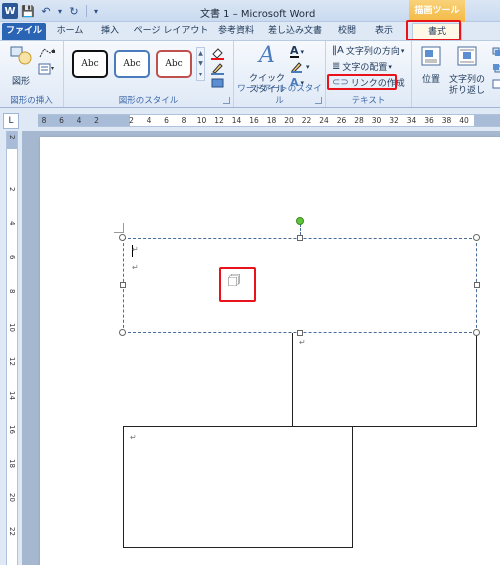  I want to click on shapes-label: 図形, so click(20, 82).